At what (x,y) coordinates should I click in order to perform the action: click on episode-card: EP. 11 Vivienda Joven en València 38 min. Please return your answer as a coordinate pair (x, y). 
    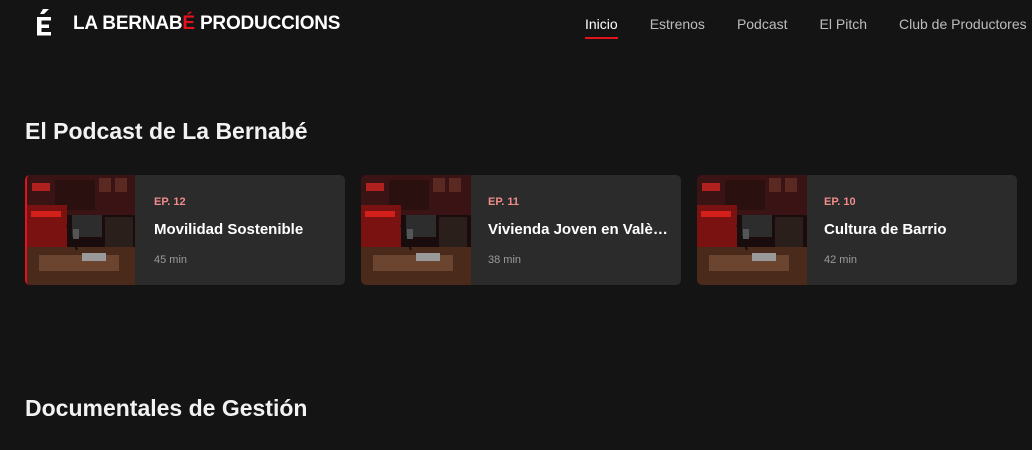
    Looking at the image, I should click on (521, 230).